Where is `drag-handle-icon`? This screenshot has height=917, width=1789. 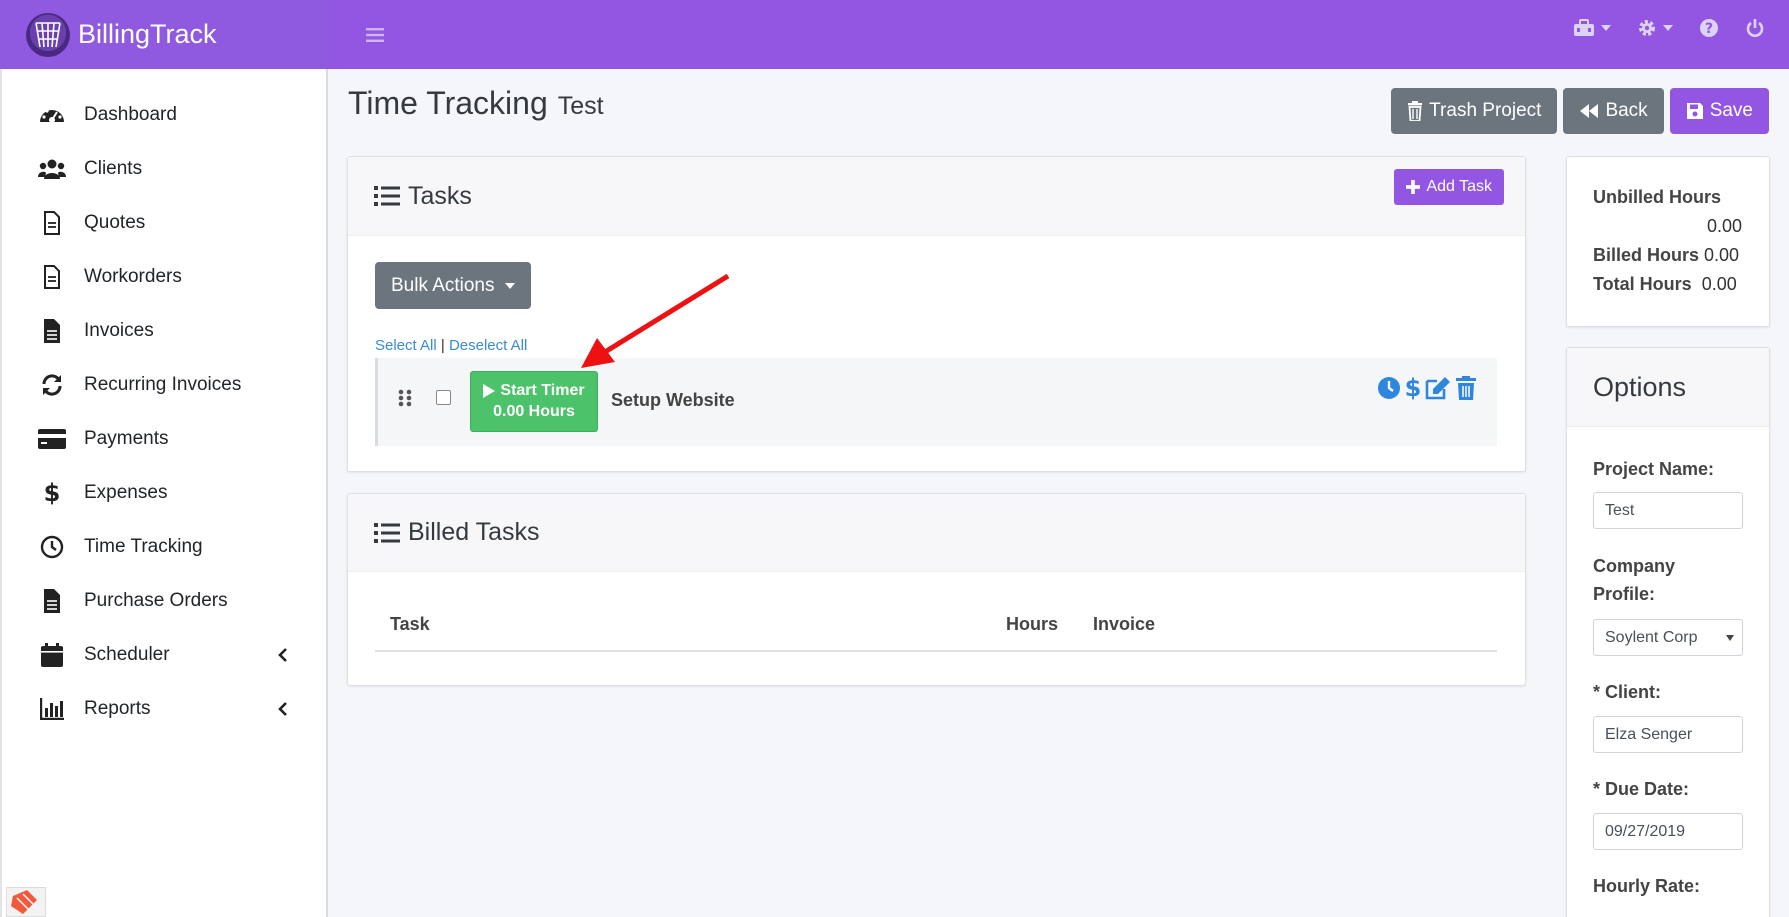
drag-handle-icon is located at coordinates (405, 400).